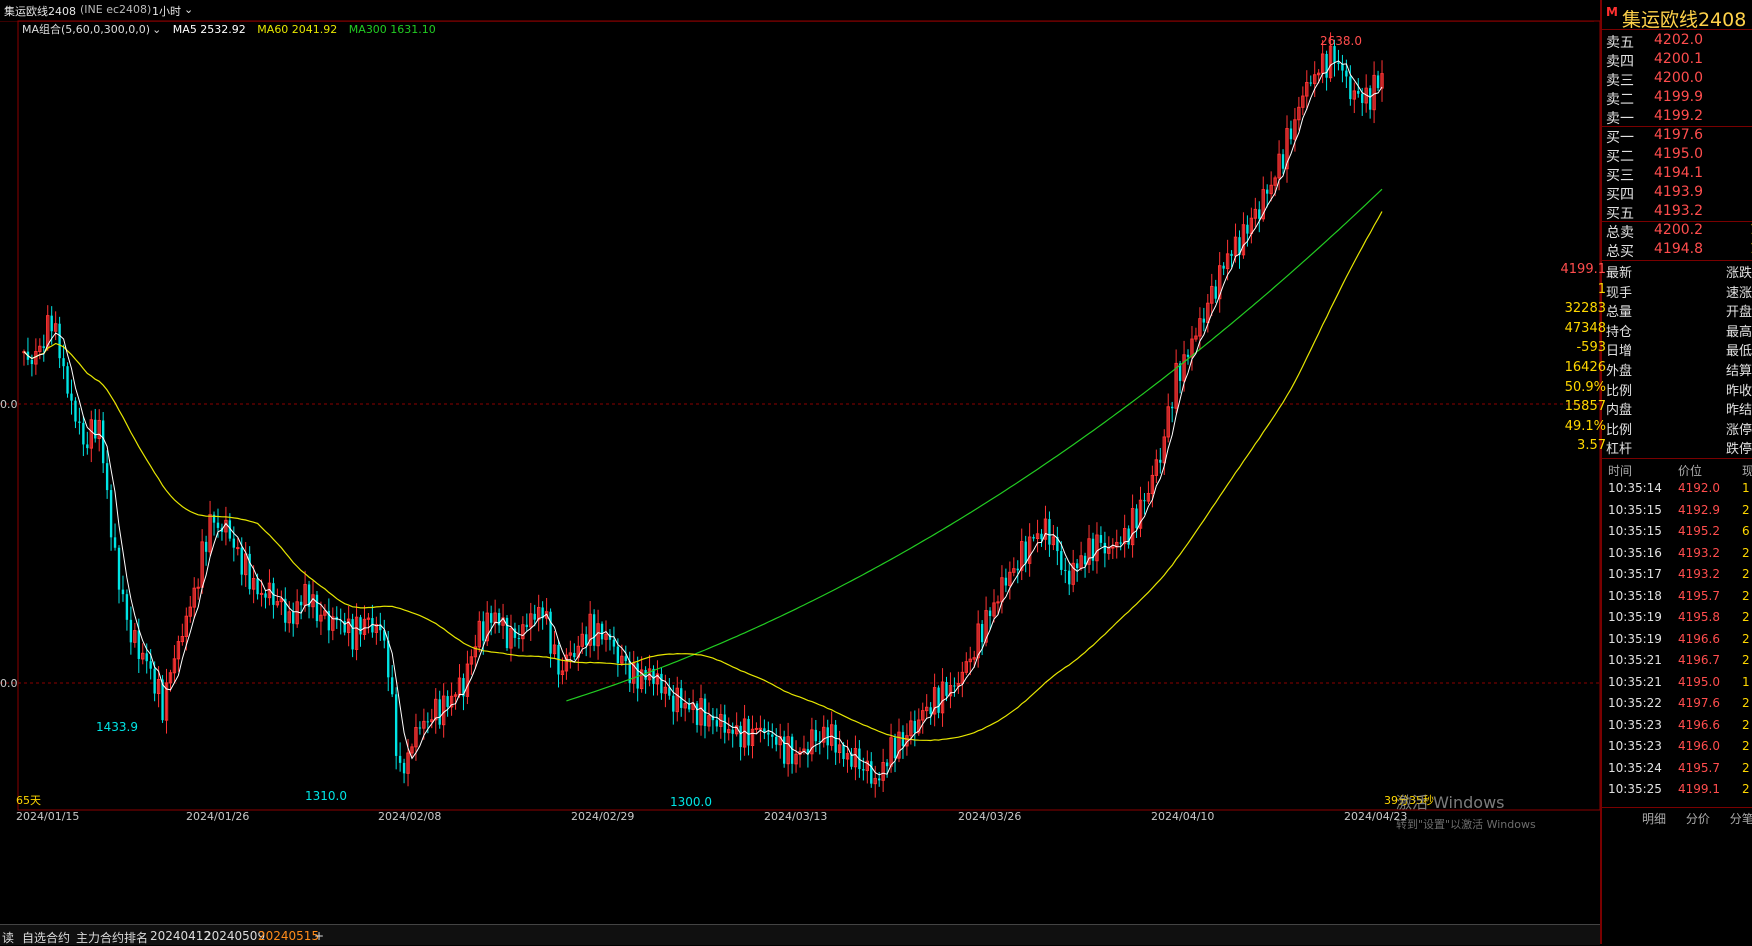 The width and height of the screenshot is (1752, 946). What do you see at coordinates (8, 937) in the screenshot?
I see `tab-read: 读` at bounding box center [8, 937].